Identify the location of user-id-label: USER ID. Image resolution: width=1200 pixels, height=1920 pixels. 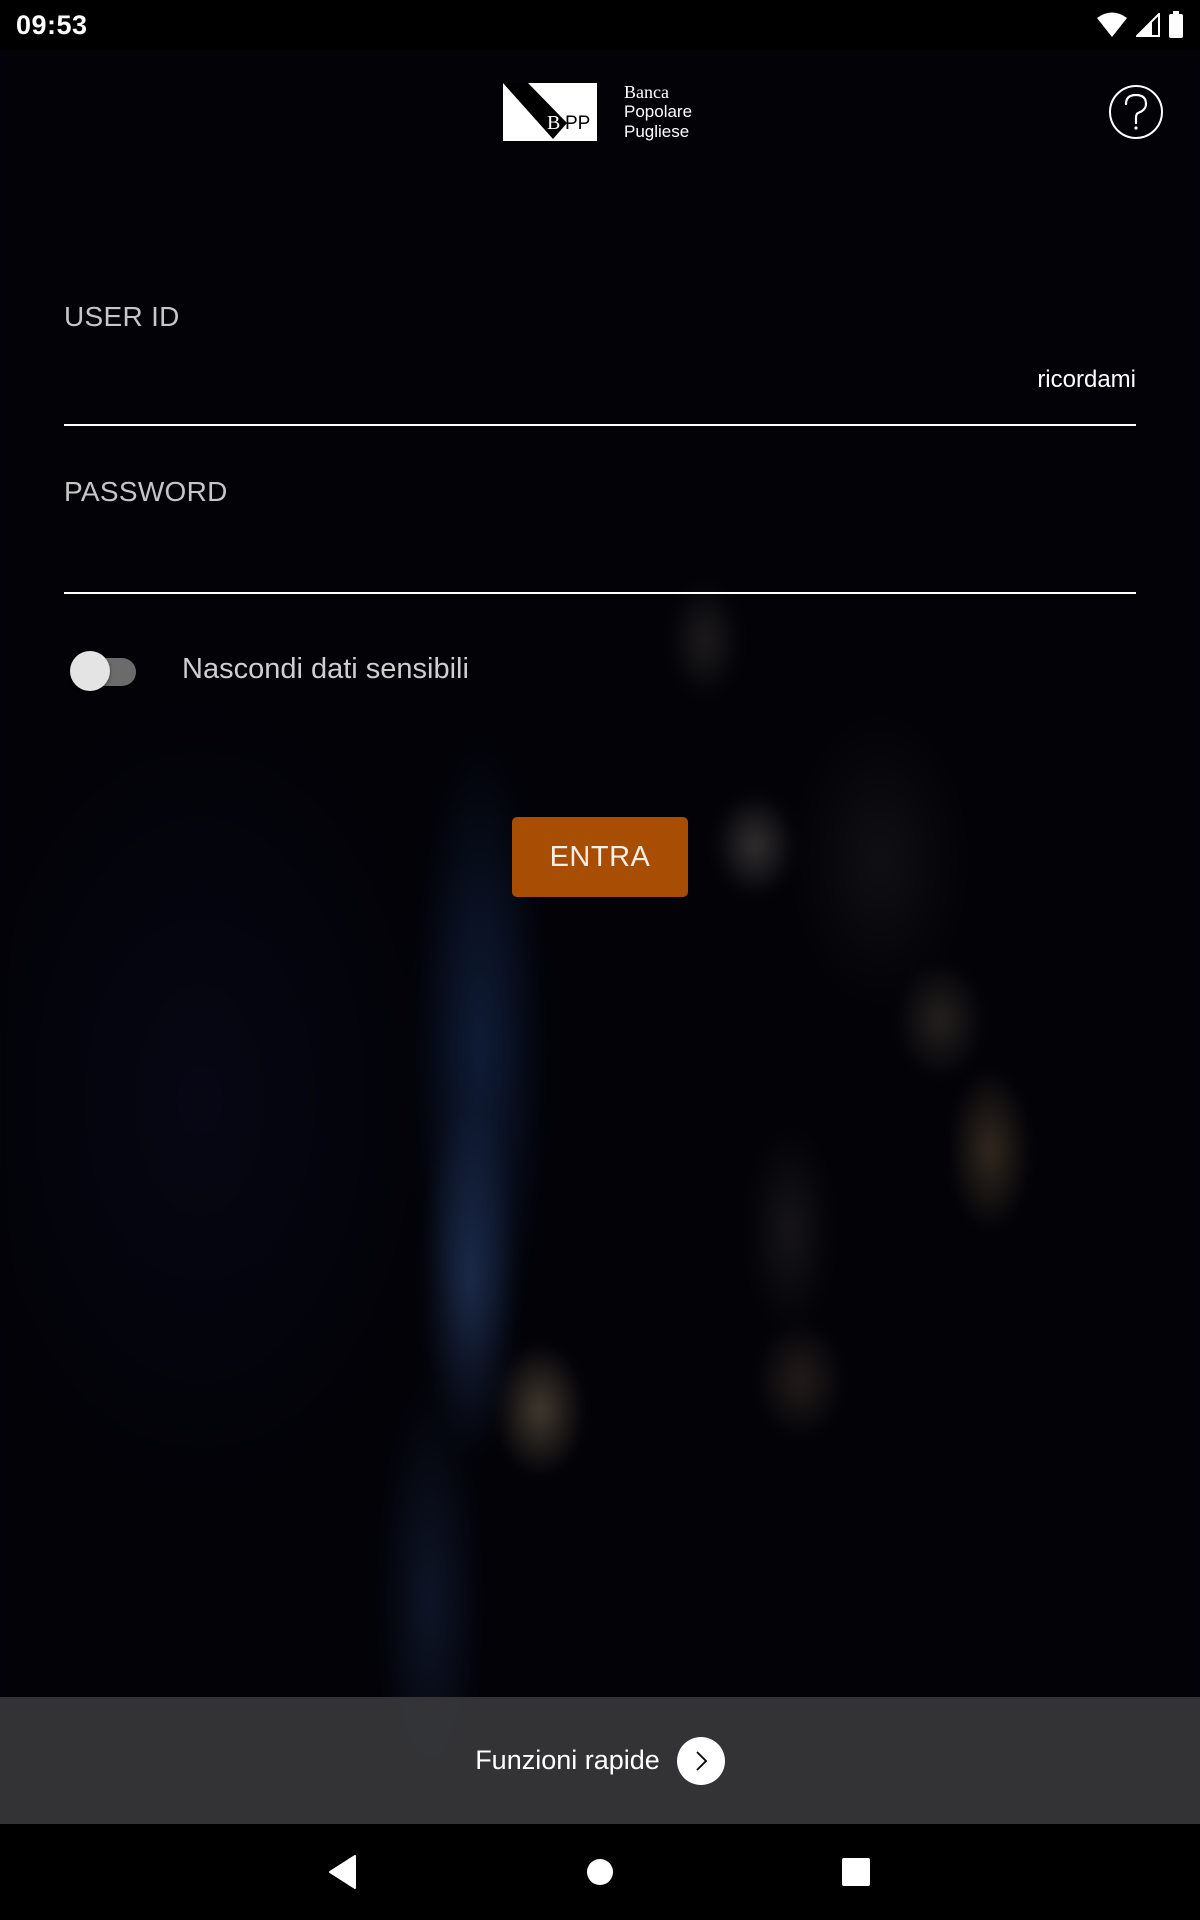
(122, 316).